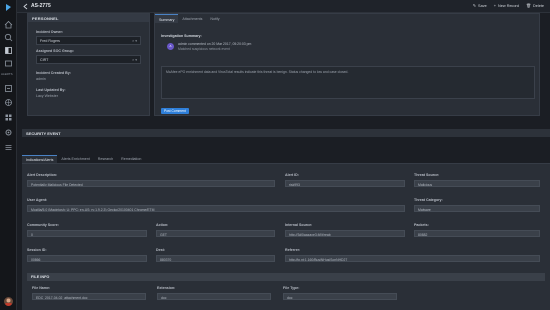  What do you see at coordinates (214, 18) in the screenshot?
I see `tab-notify: Notify` at bounding box center [214, 18].